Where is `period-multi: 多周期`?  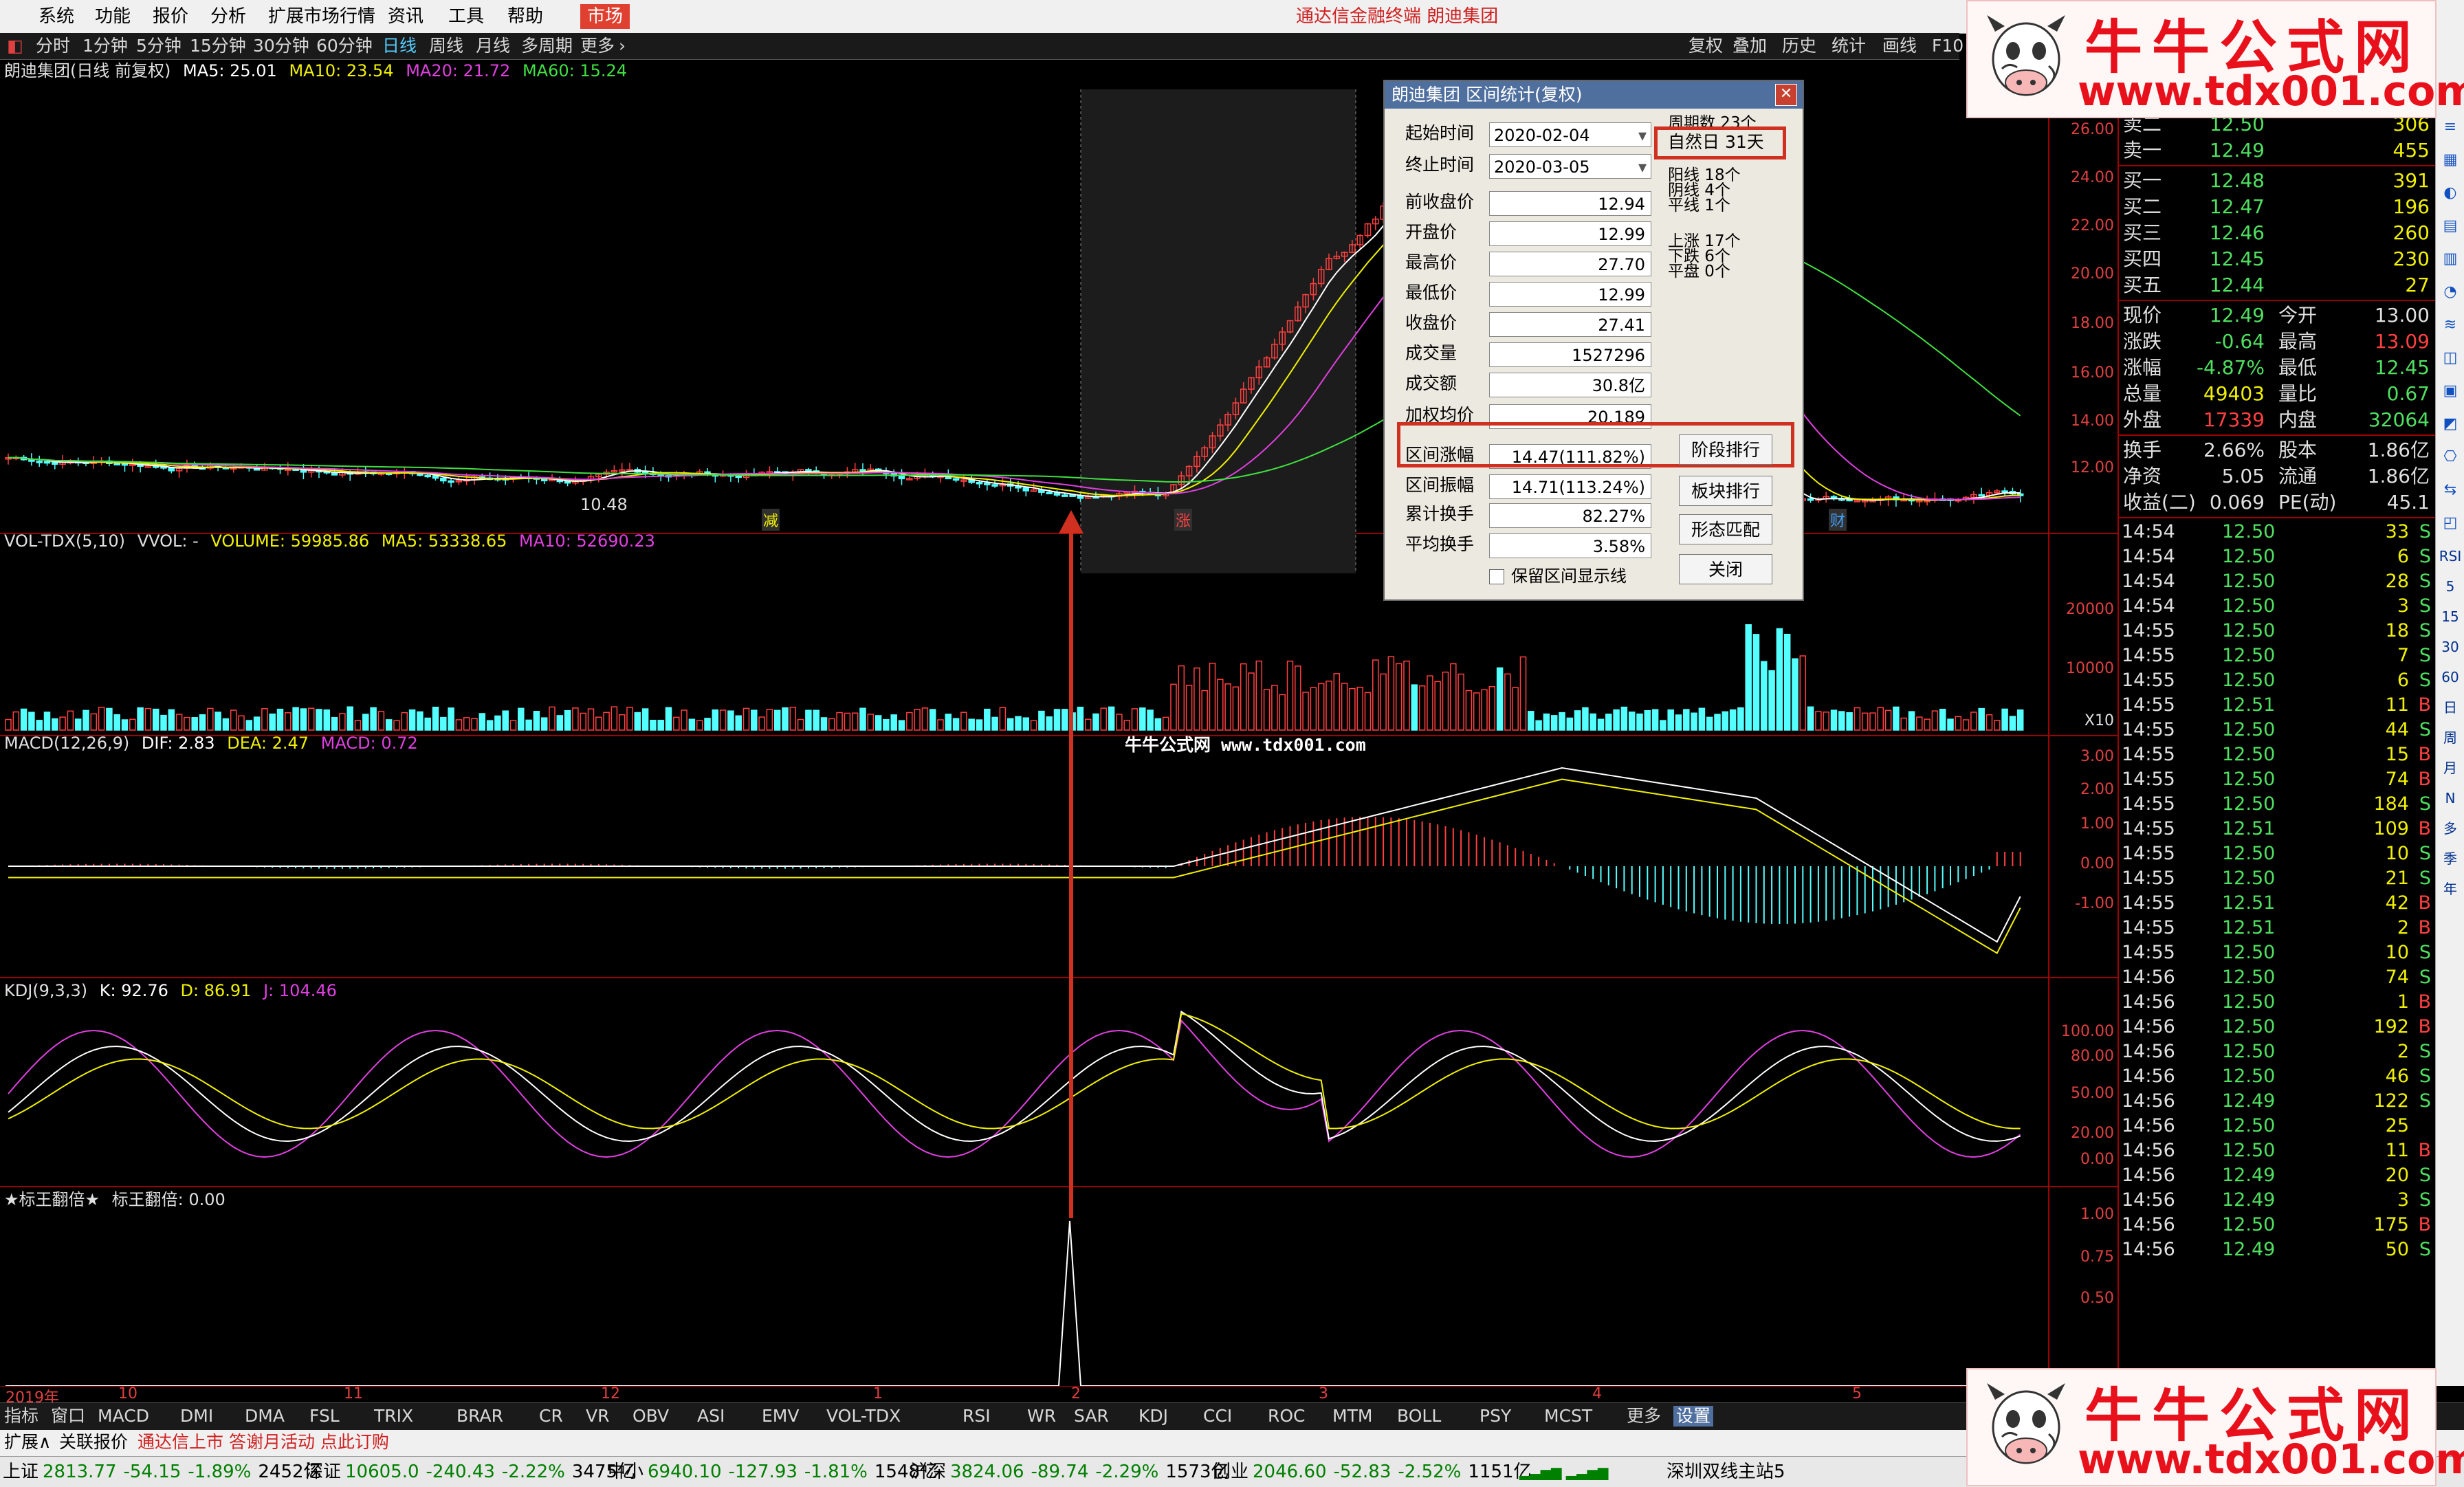
period-multi: 多周期 is located at coordinates (547, 46).